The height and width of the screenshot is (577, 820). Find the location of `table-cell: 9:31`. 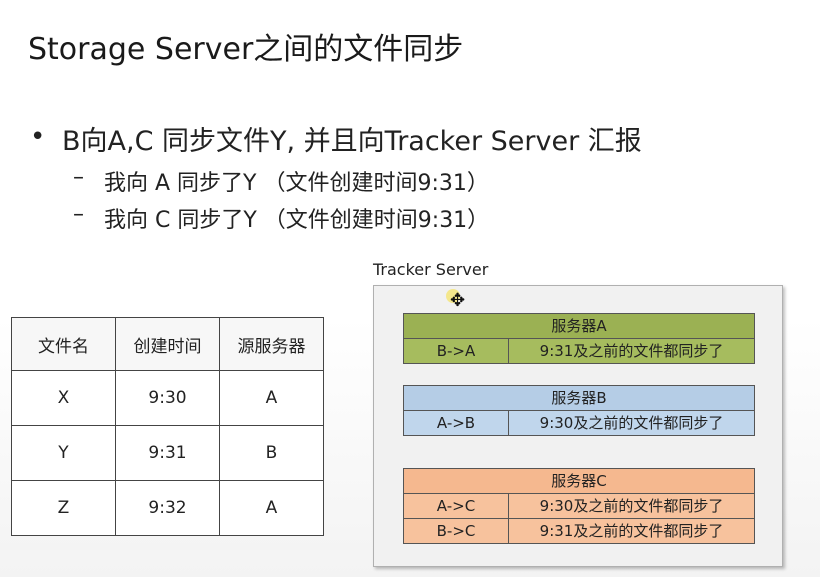

table-cell: 9:31 is located at coordinates (167, 453).